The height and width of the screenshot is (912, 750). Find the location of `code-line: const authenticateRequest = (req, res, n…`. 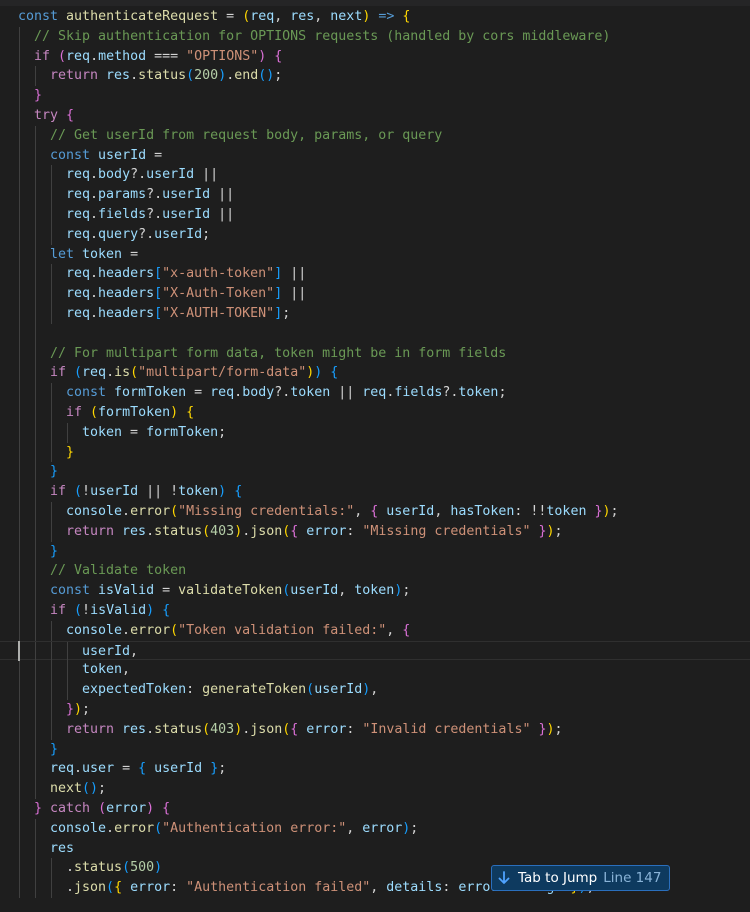

code-line: const authenticateRequest = (req, res, n… is located at coordinates (375, 17).